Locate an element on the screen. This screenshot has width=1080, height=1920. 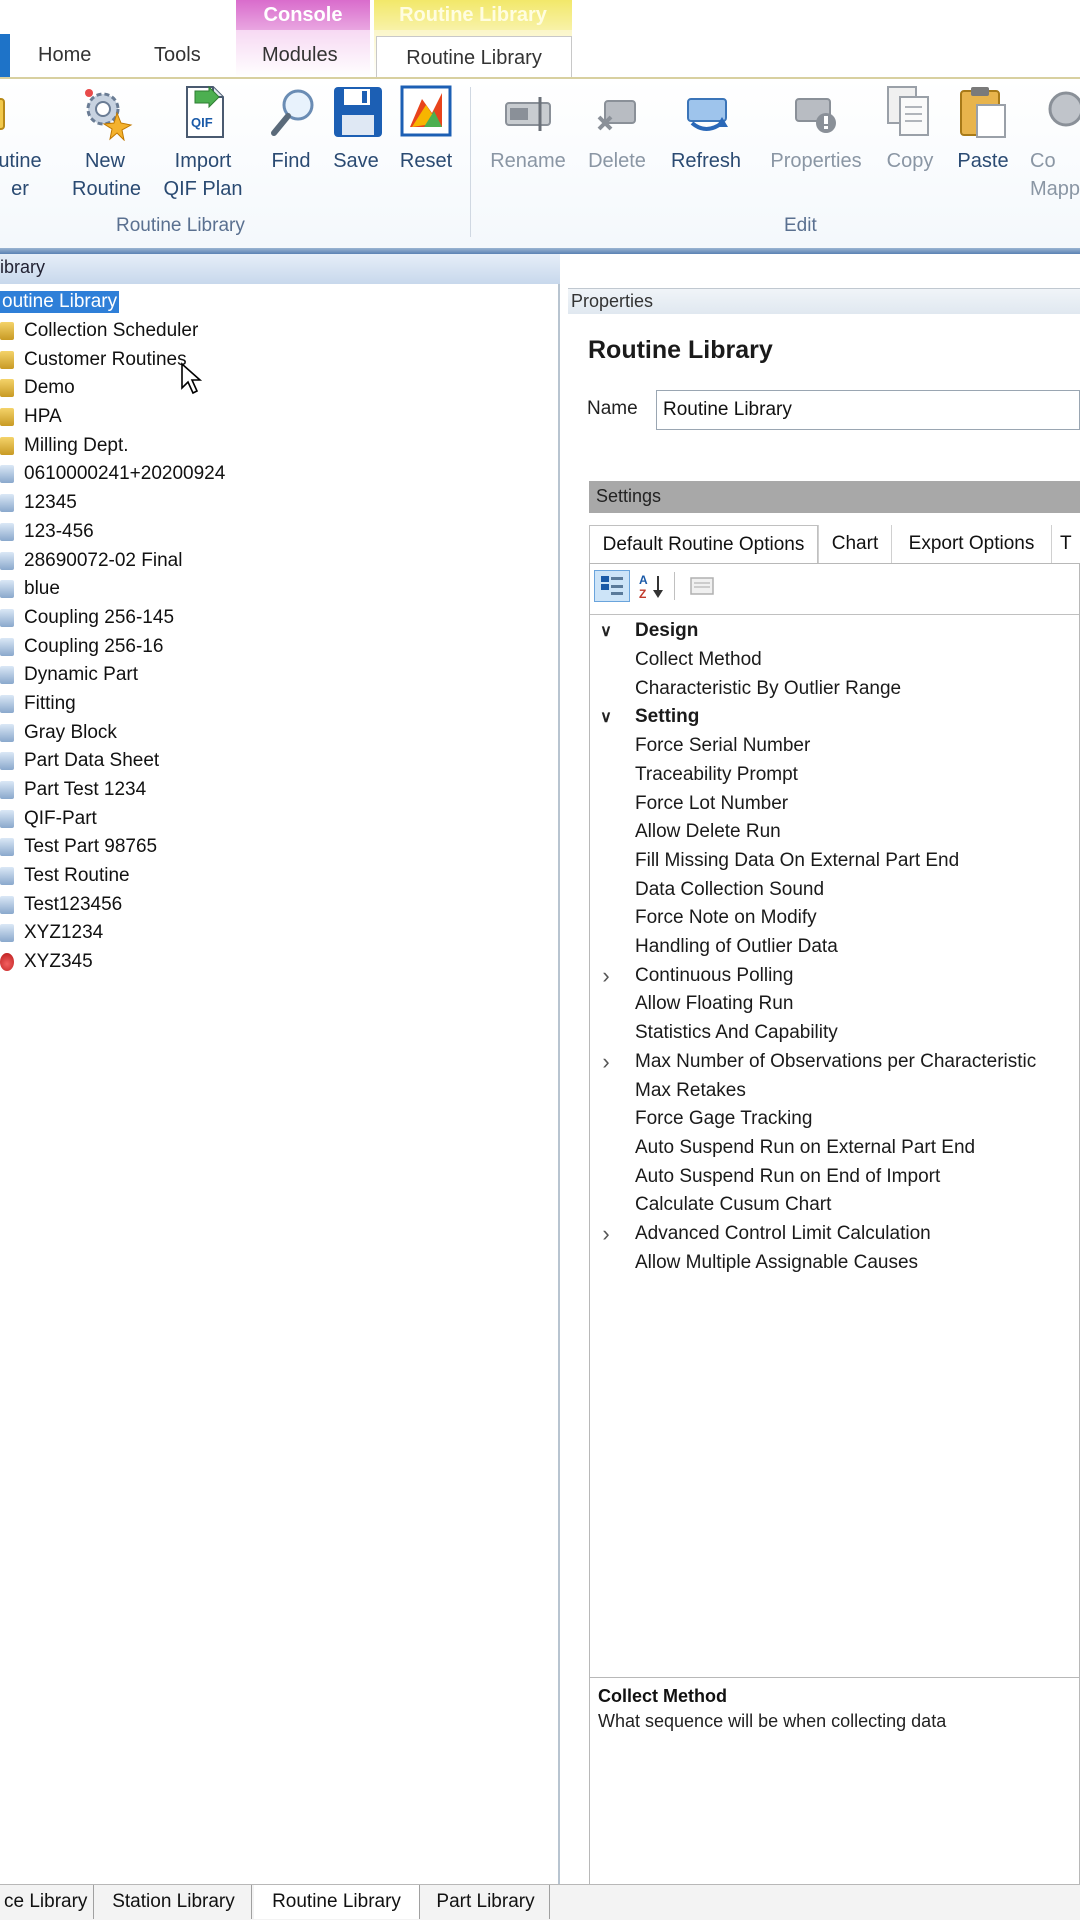
refresh-button: Refresh is located at coordinates (706, 149).